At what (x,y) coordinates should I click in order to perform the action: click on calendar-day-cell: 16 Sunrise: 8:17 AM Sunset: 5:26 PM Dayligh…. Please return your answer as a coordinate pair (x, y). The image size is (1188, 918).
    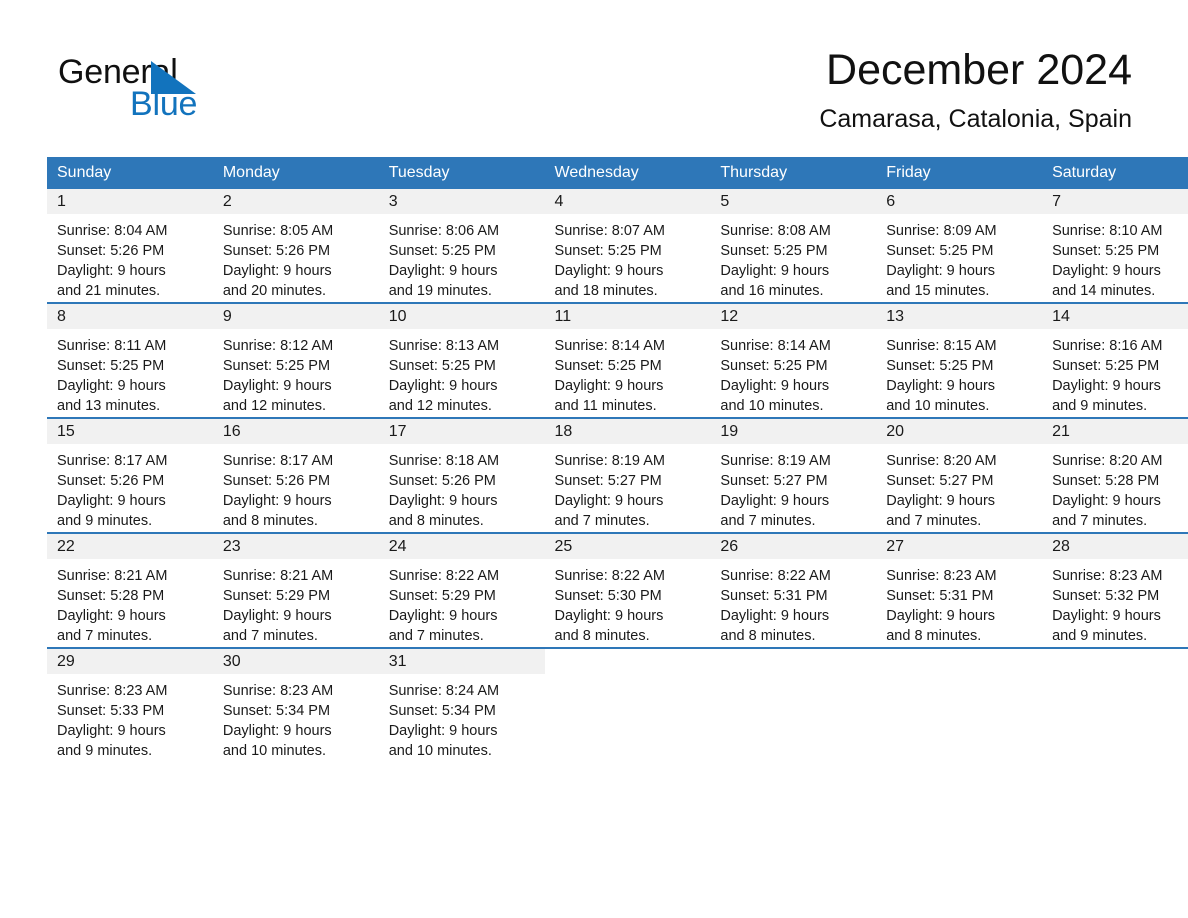
    Looking at the image, I should click on (295, 475).